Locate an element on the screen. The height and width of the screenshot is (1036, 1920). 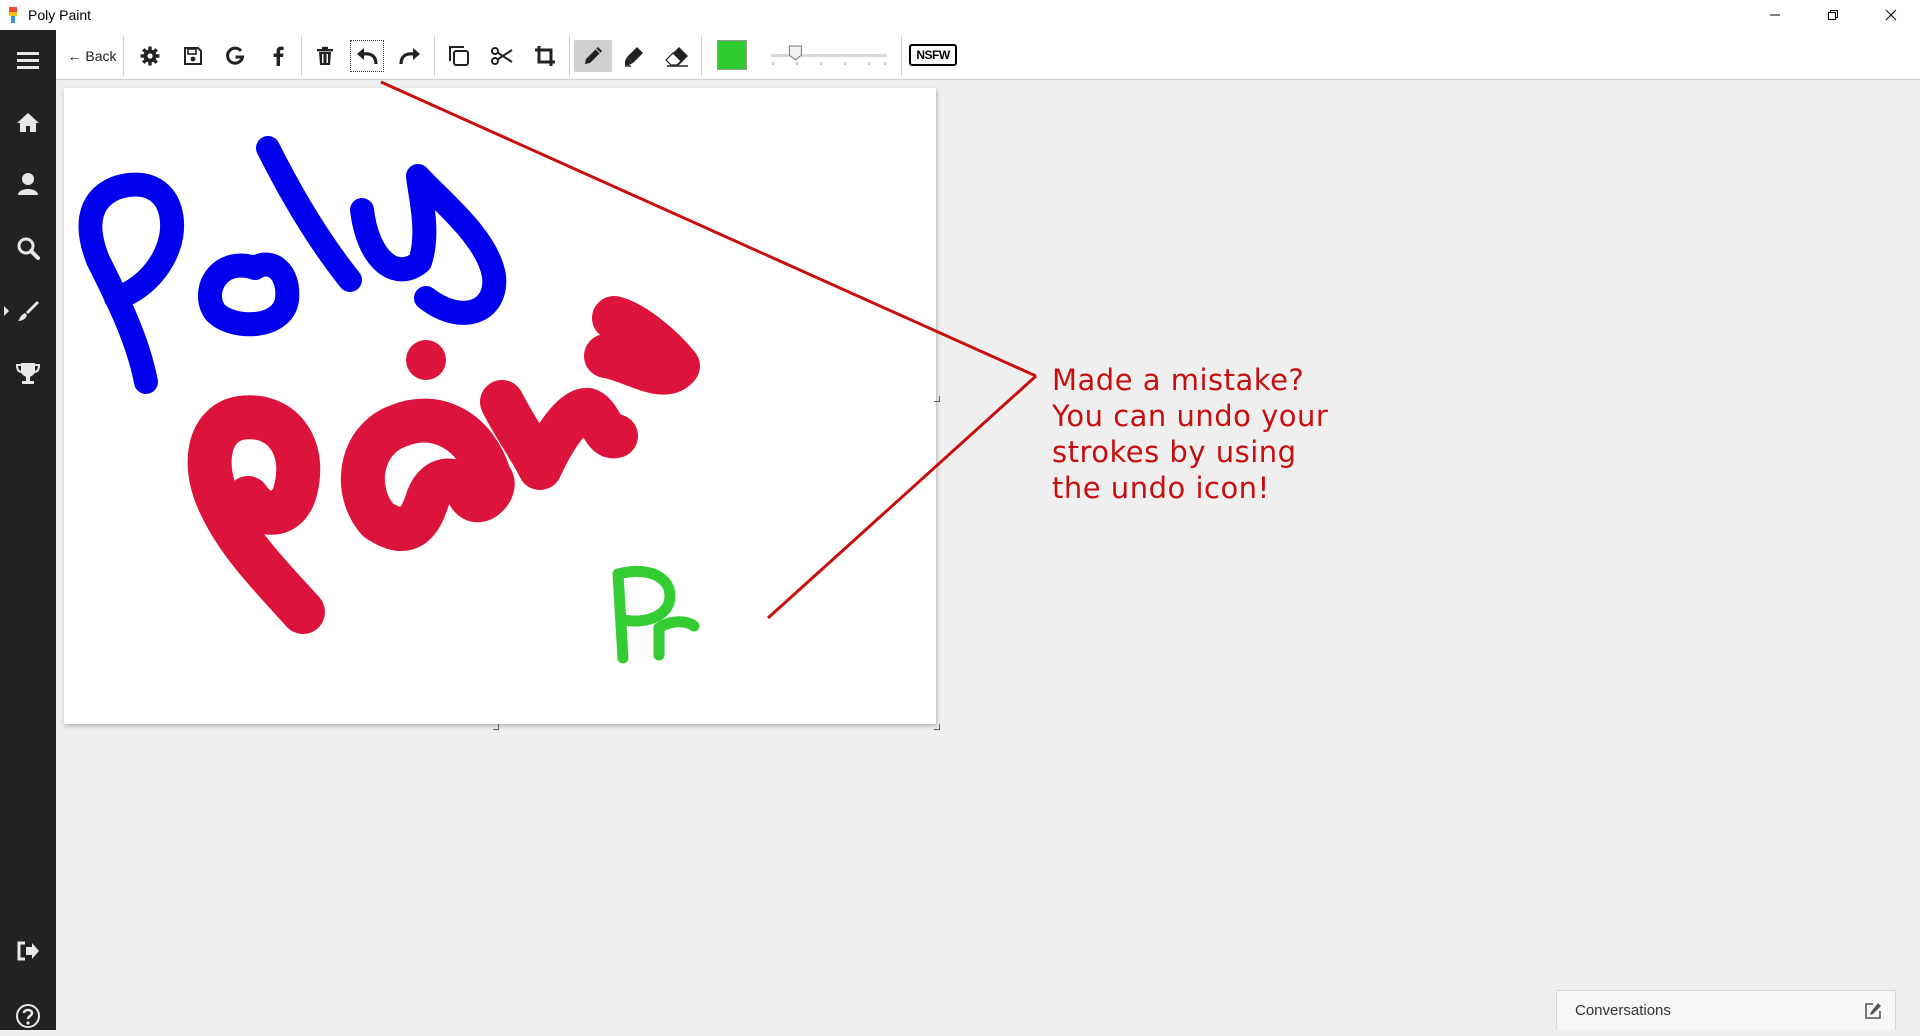
sidebar-item-search is located at coordinates (28, 248).